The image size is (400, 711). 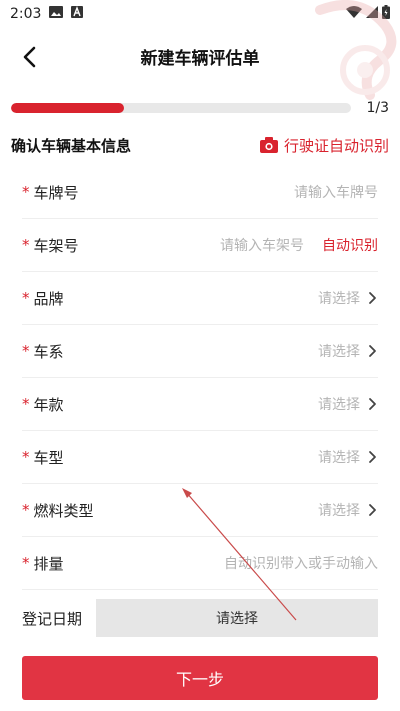 What do you see at coordinates (71, 145) in the screenshot?
I see `section-title: 确认车辆基本信息` at bounding box center [71, 145].